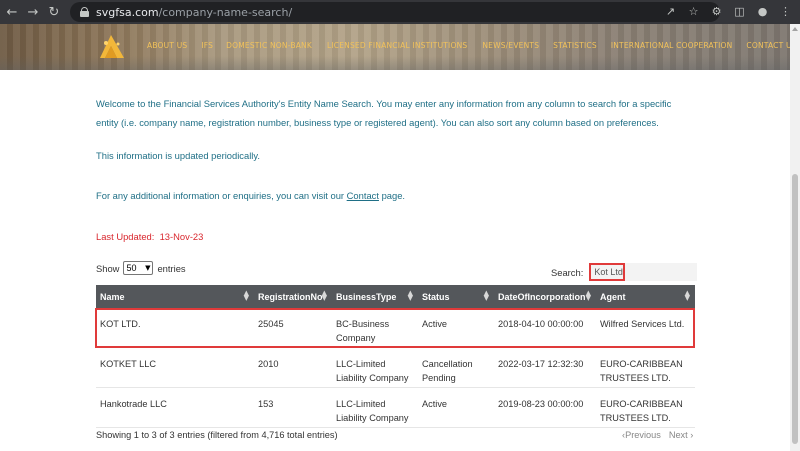  I want to click on cell-registration: 25045, so click(271, 324).